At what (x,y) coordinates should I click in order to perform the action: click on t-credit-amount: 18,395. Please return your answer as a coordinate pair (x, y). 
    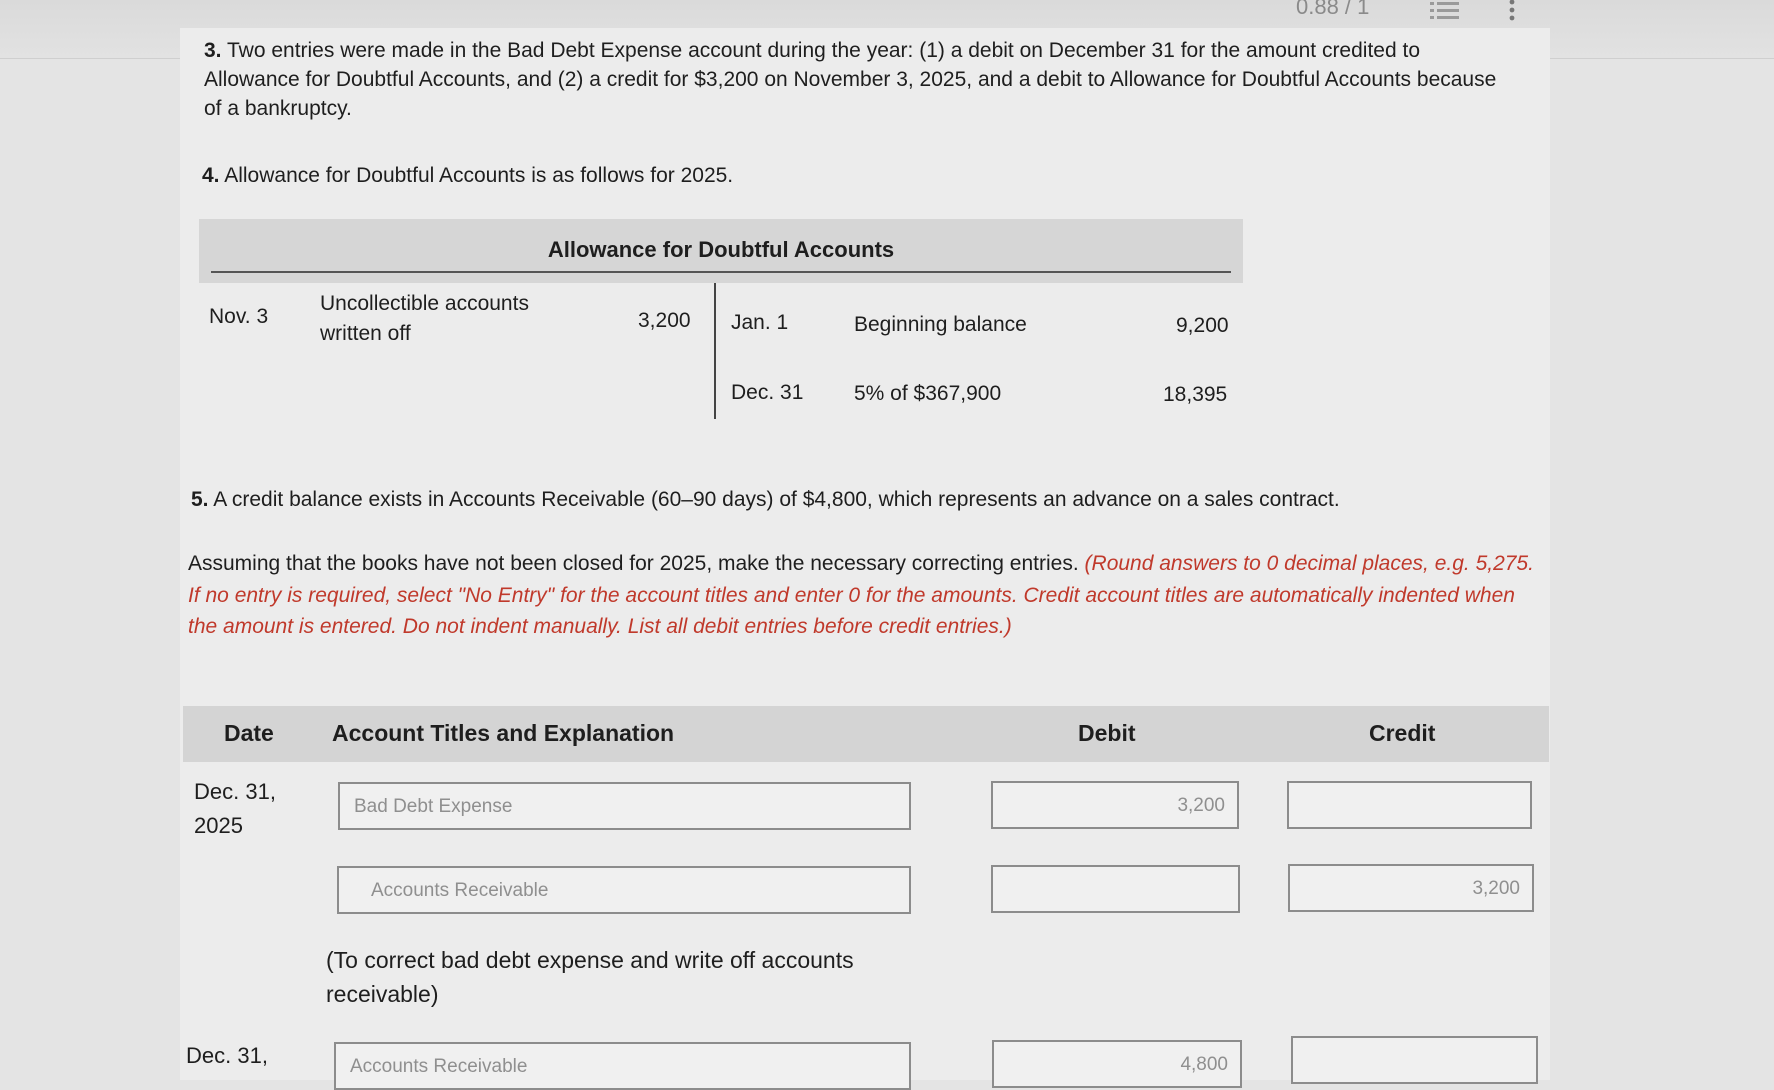
    Looking at the image, I should click on (1195, 394).